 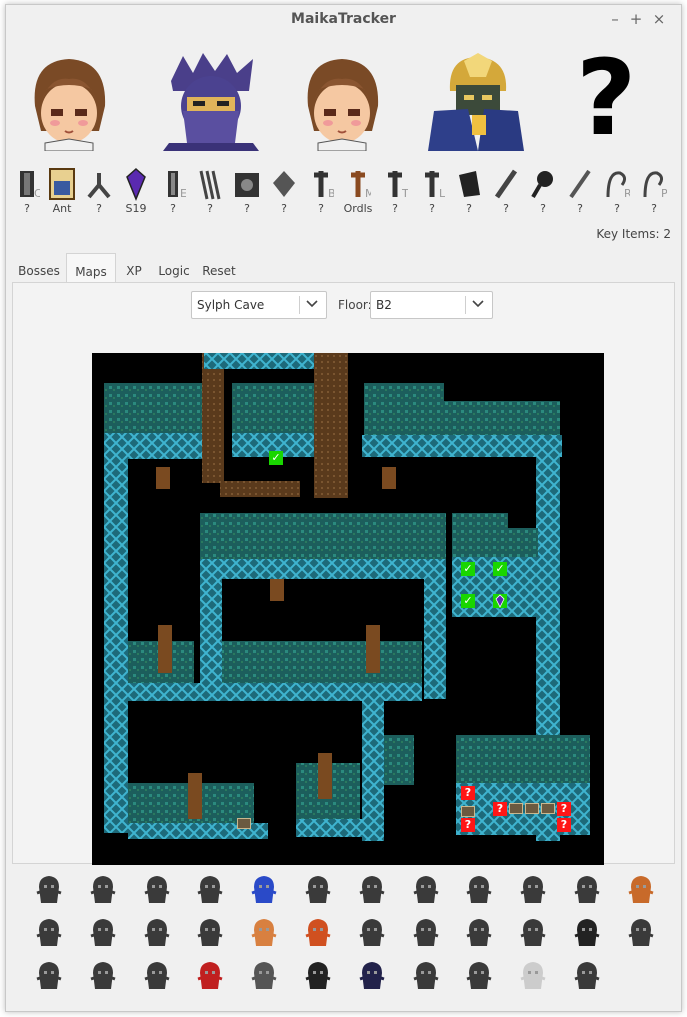 What do you see at coordinates (136, 191) in the screenshot?
I see `key-item-darkness-crystal: S19` at bounding box center [136, 191].